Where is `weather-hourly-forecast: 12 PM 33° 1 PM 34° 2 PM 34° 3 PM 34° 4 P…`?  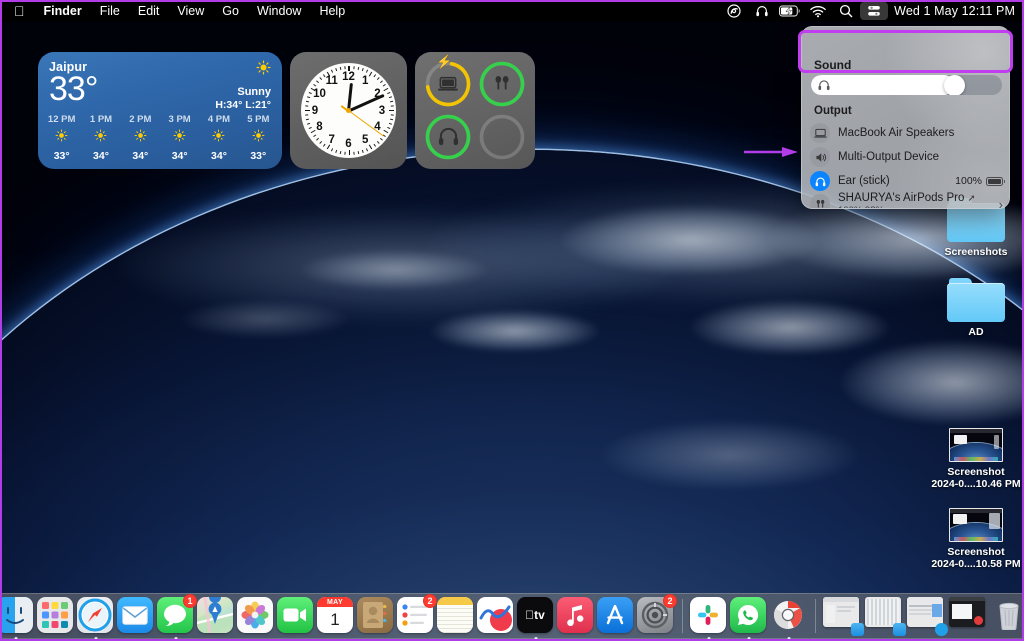
weather-hourly-forecast: 12 PM 33° 1 PM 34° 2 PM 34° 3 PM 34° 4 P… is located at coordinates (160, 138).